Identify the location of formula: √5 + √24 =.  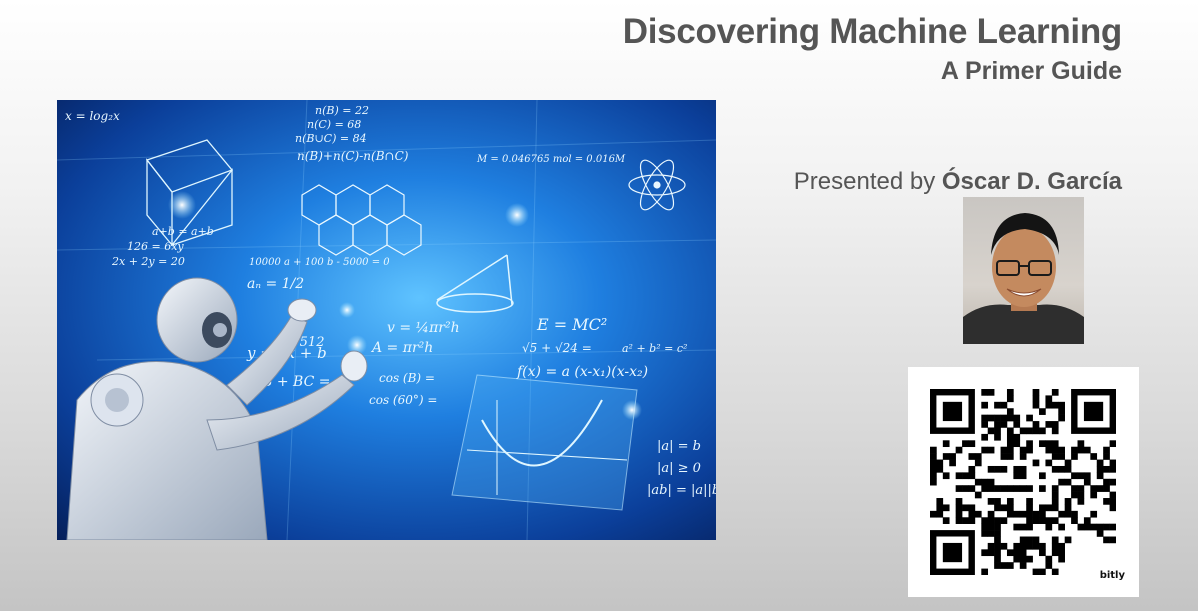
(557, 348).